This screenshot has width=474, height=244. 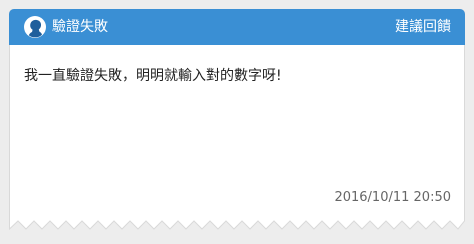 What do you see at coordinates (35, 27) in the screenshot?
I see `person-silhouette-icon` at bounding box center [35, 27].